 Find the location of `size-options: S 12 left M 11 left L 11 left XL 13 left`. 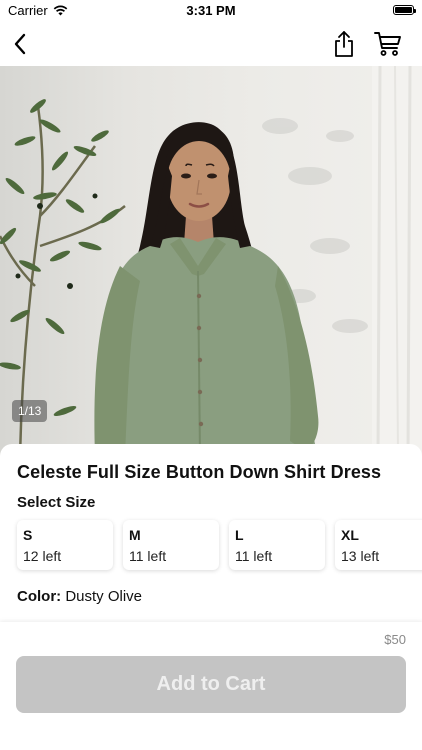

size-options: S 12 left M 11 left L 11 left XL 13 left is located at coordinates (219, 545).